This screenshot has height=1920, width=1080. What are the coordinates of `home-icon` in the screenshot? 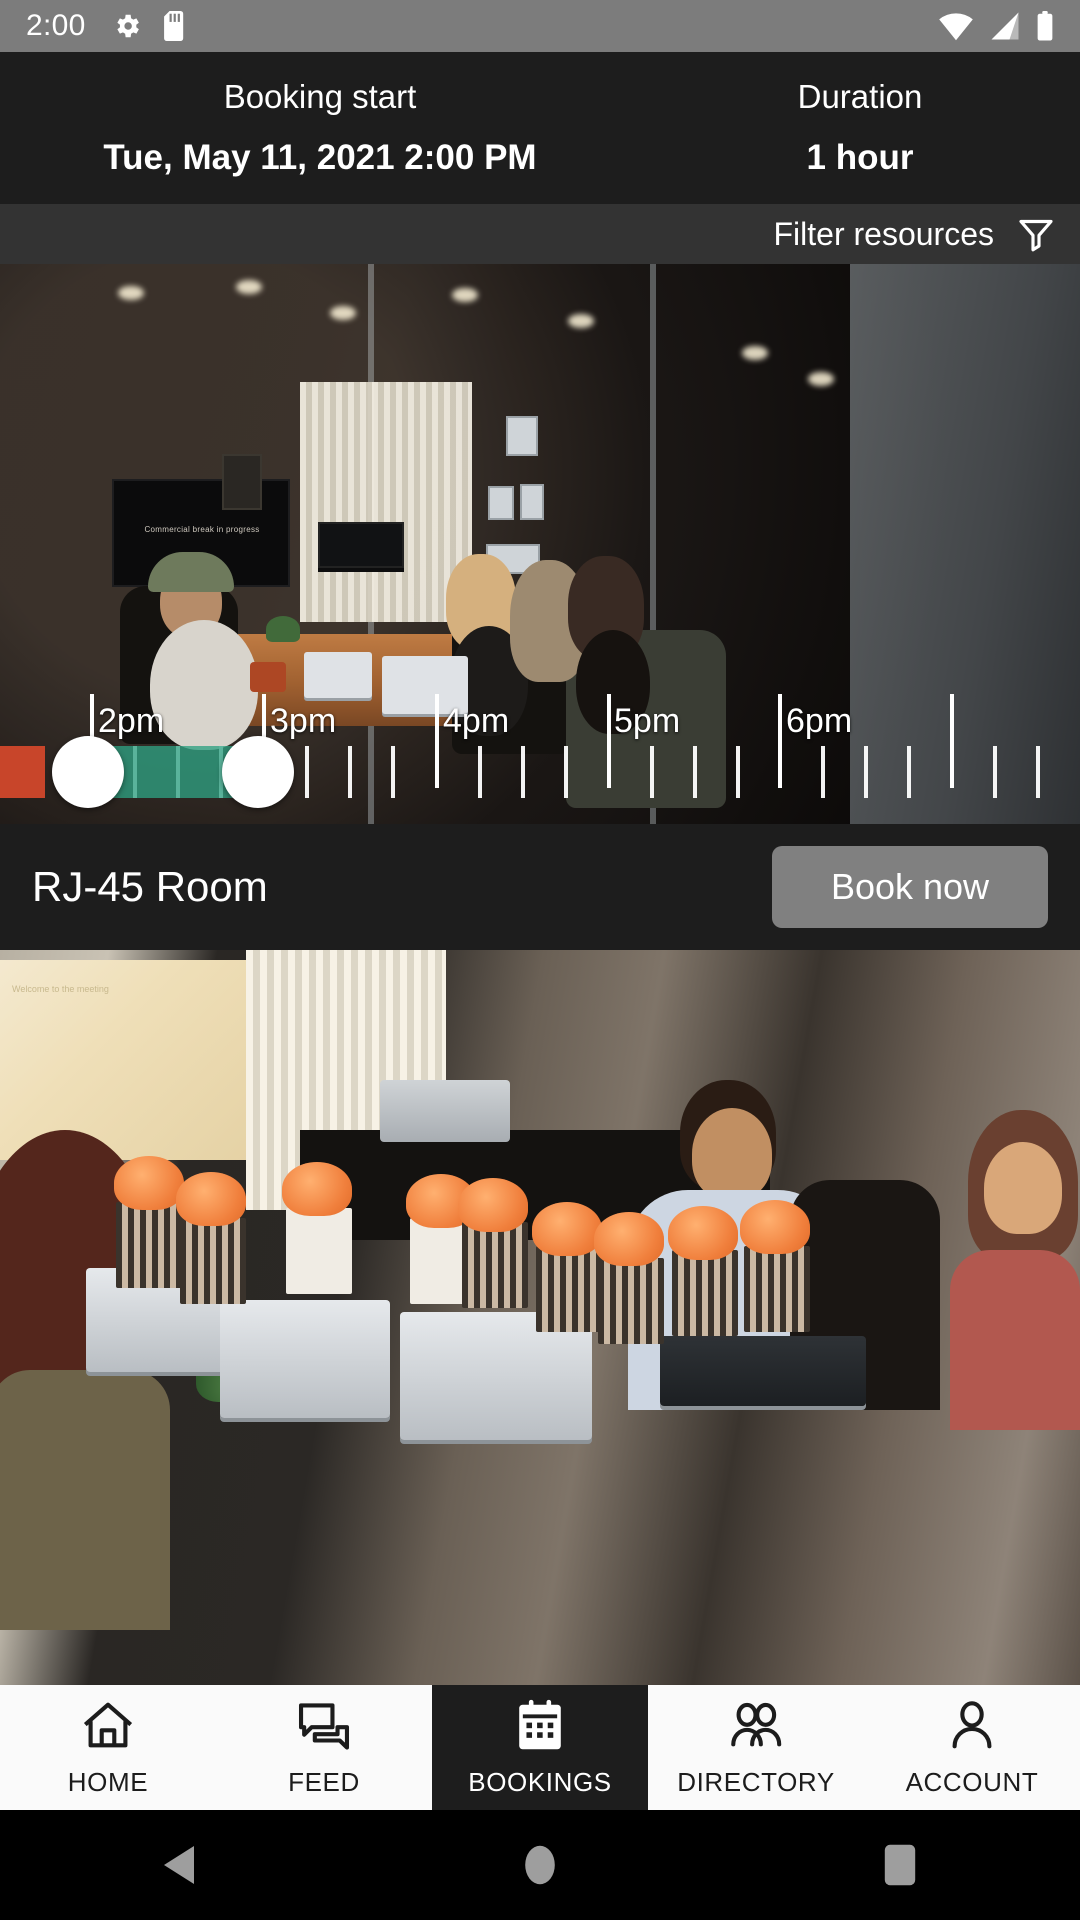 It's located at (108, 1725).